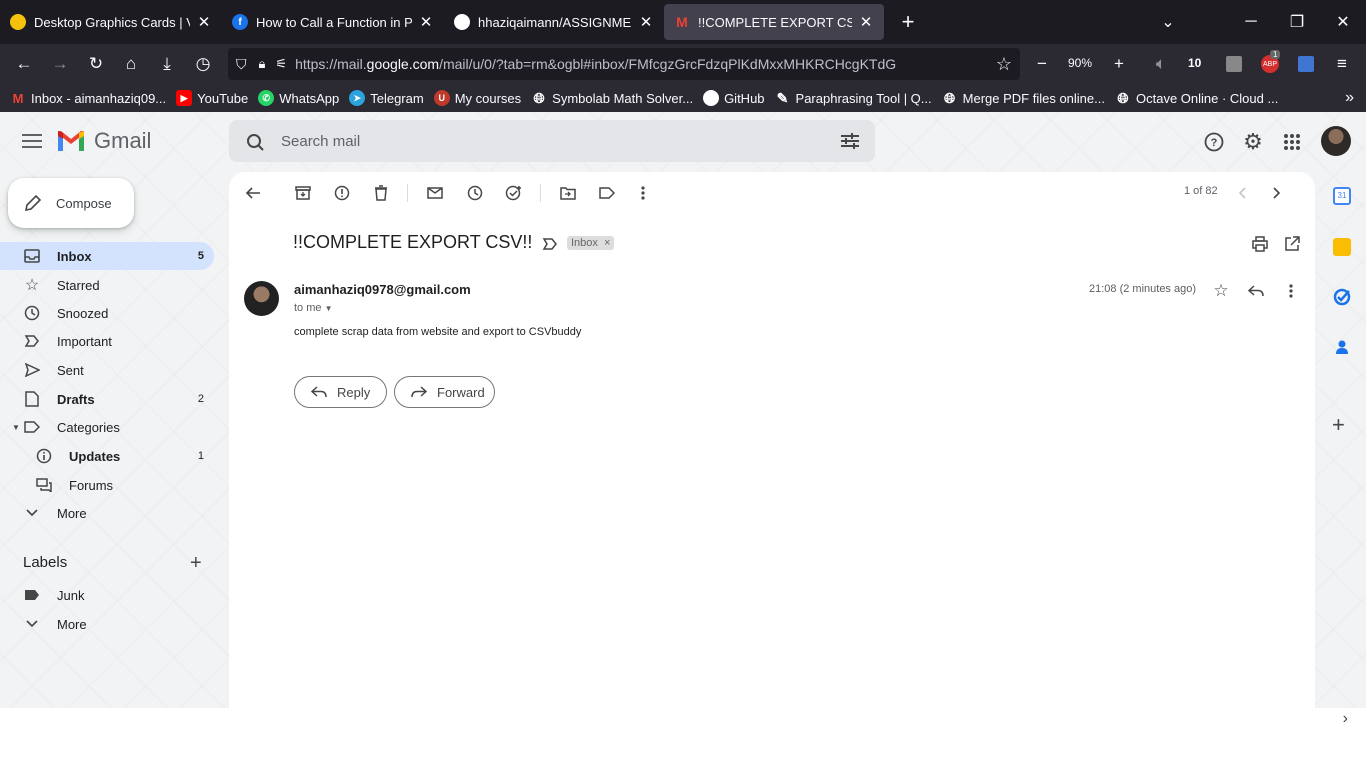 This screenshot has height=768, width=1366. Describe the element at coordinates (1194, 63) in the screenshot. I see `ten-extension-icon: 10` at that location.